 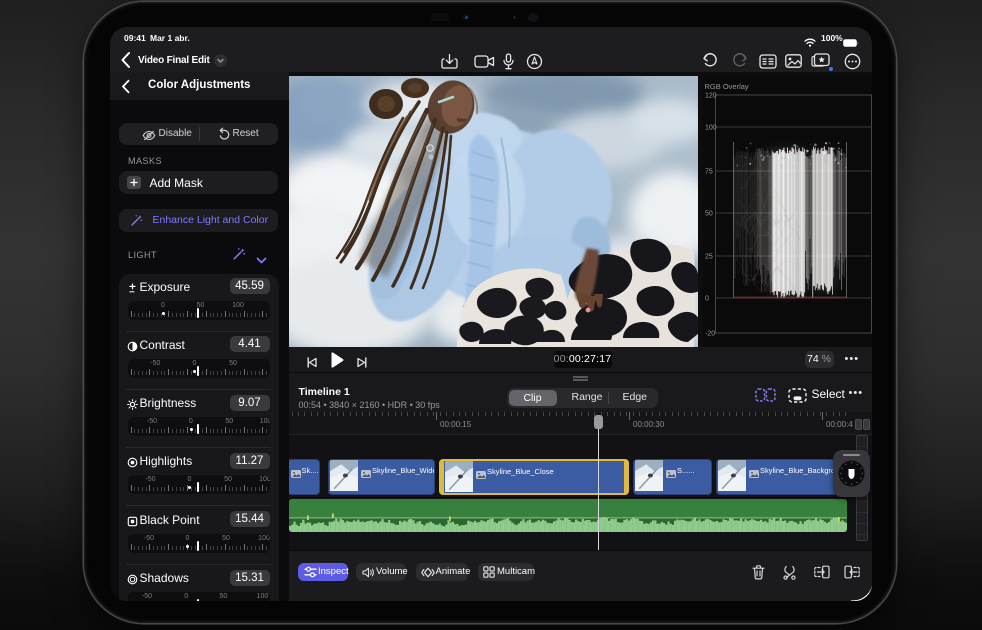 What do you see at coordinates (710, 334) in the screenshot?
I see `svg-text: -20` at bounding box center [710, 334].